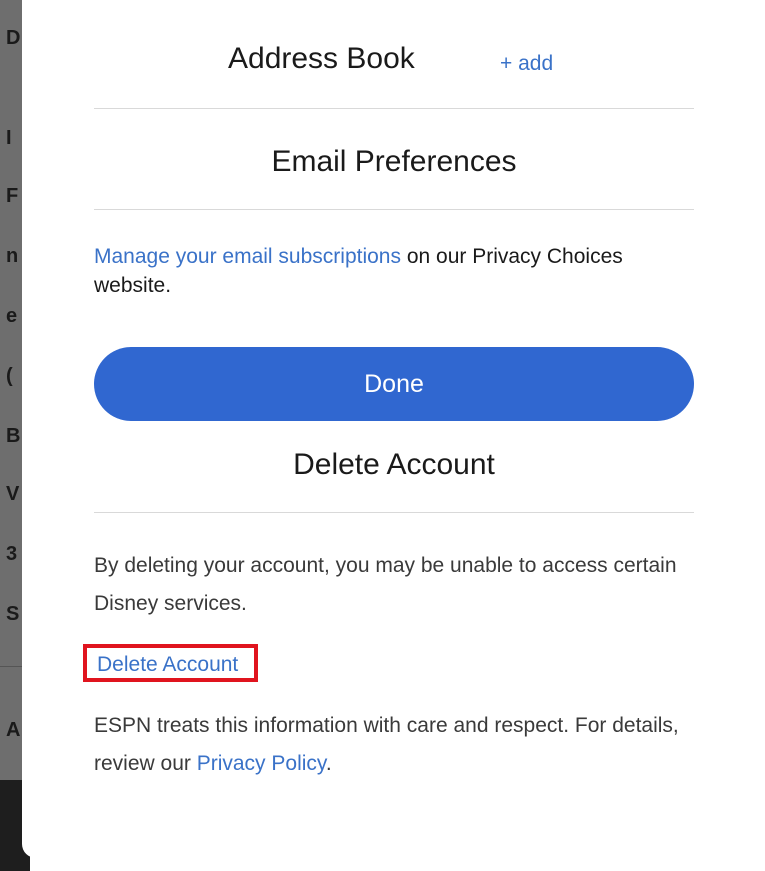  Describe the element at coordinates (321, 58) in the screenshot. I see `address-book-title: Address Book` at that location.